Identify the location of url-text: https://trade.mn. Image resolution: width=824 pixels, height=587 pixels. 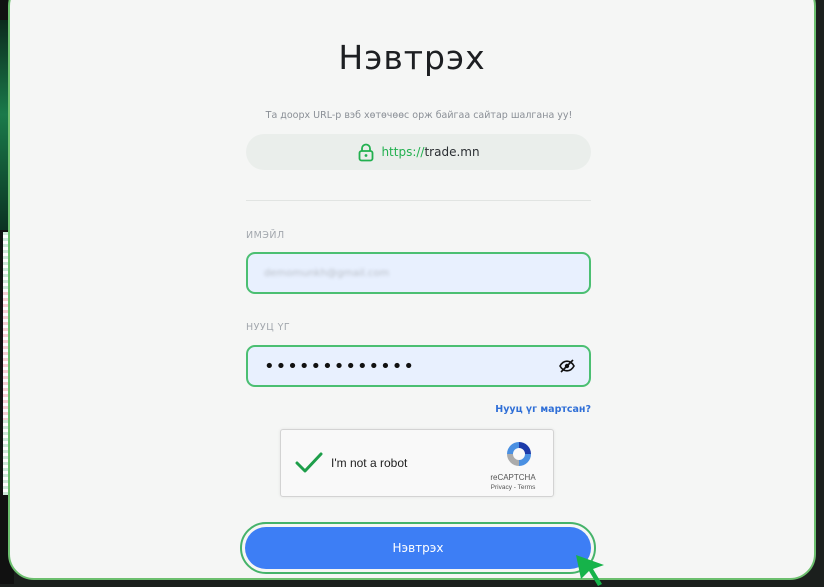
(430, 152).